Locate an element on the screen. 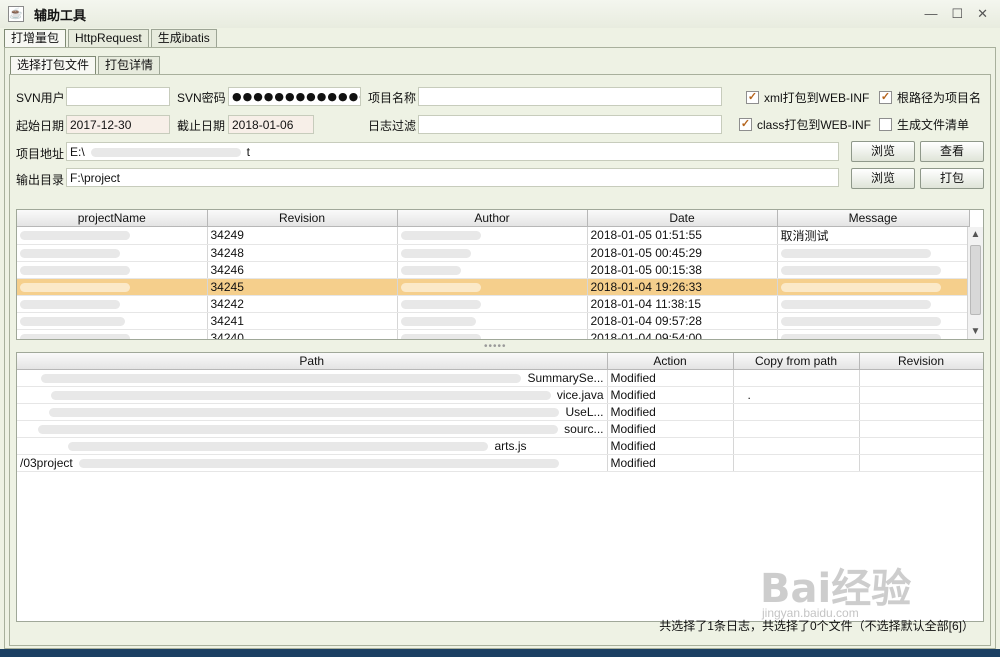  close-button: ✕ is located at coordinates (982, 14).